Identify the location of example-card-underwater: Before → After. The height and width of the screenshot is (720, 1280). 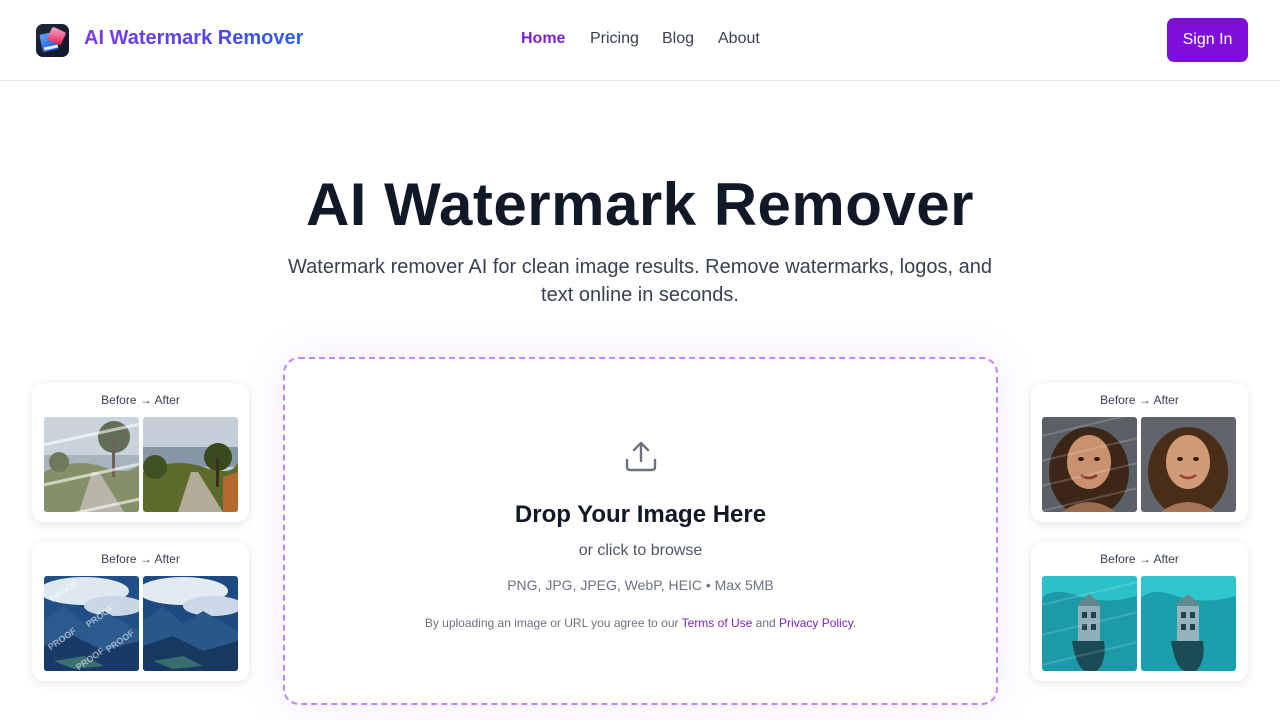
(1139, 611).